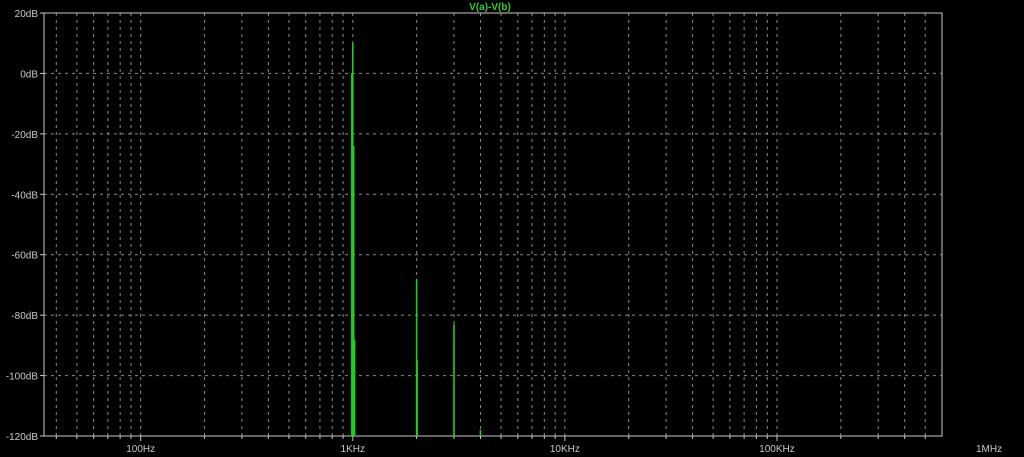  Describe the element at coordinates (27, 14) in the screenshot. I see `y-tick-label: 20dB` at that location.